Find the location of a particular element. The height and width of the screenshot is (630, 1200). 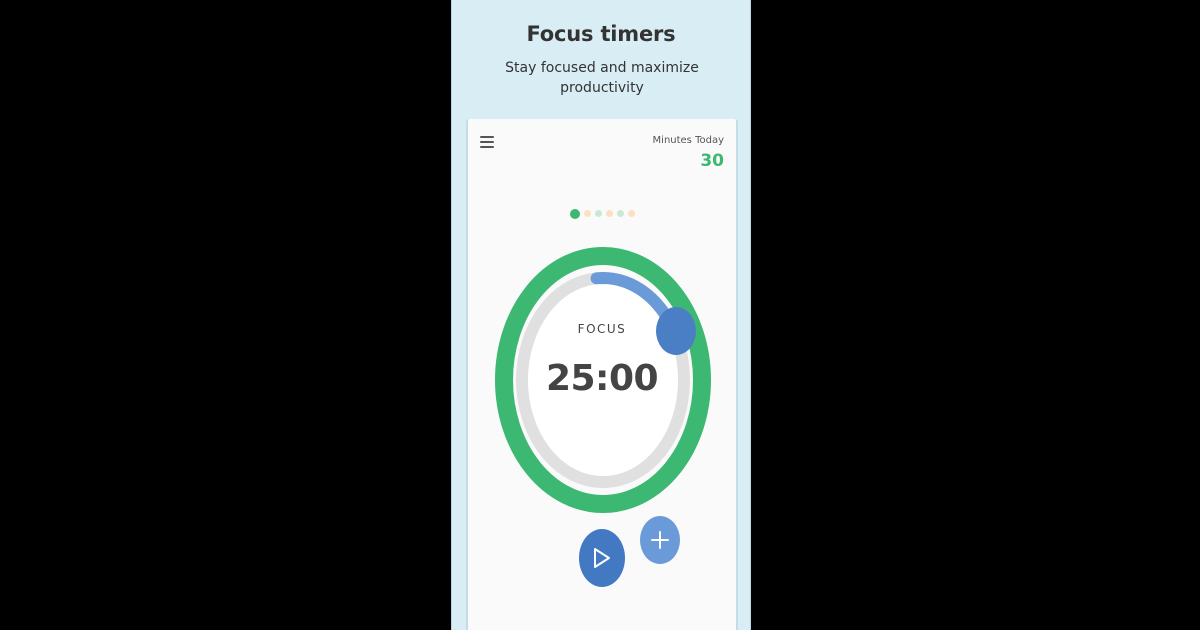

page-subtitle: Stay focused and maximize productivity is located at coordinates (602, 78).